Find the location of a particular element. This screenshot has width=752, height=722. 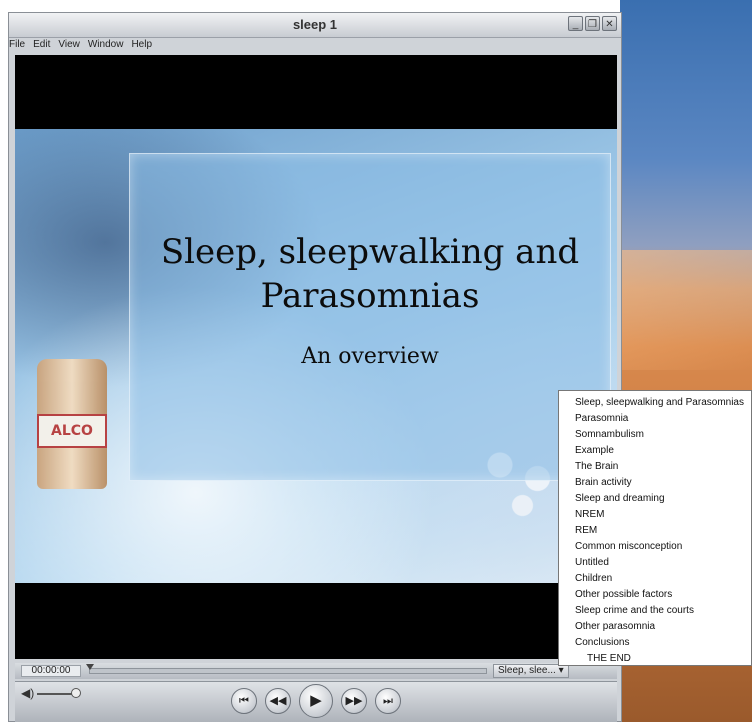

menu-edit: Edit is located at coordinates (41, 46).